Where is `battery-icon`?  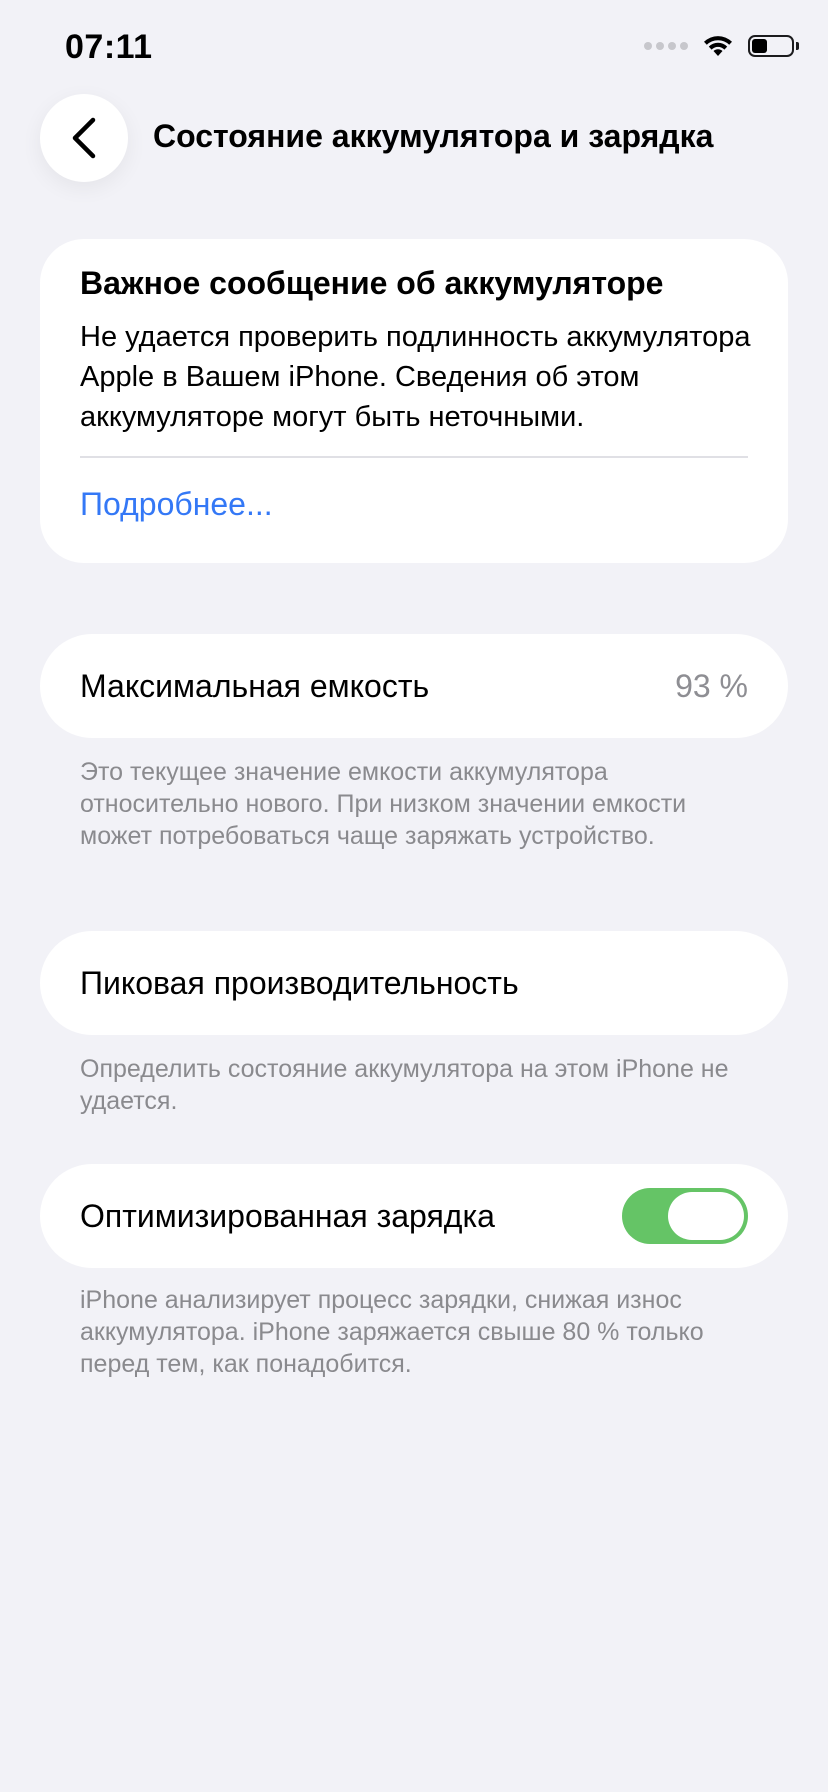 battery-icon is located at coordinates (773, 46).